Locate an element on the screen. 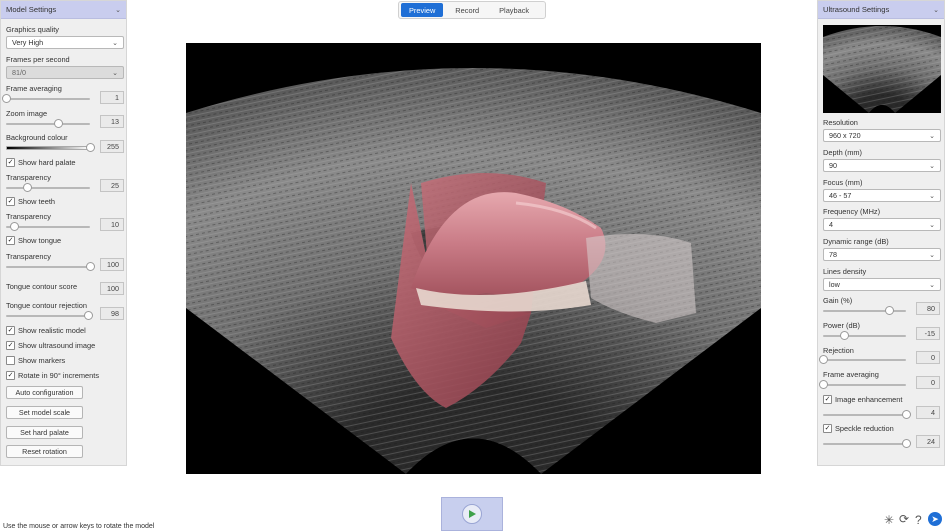 The width and height of the screenshot is (945, 532). frequency-select: 4 ⌄ is located at coordinates (882, 224).